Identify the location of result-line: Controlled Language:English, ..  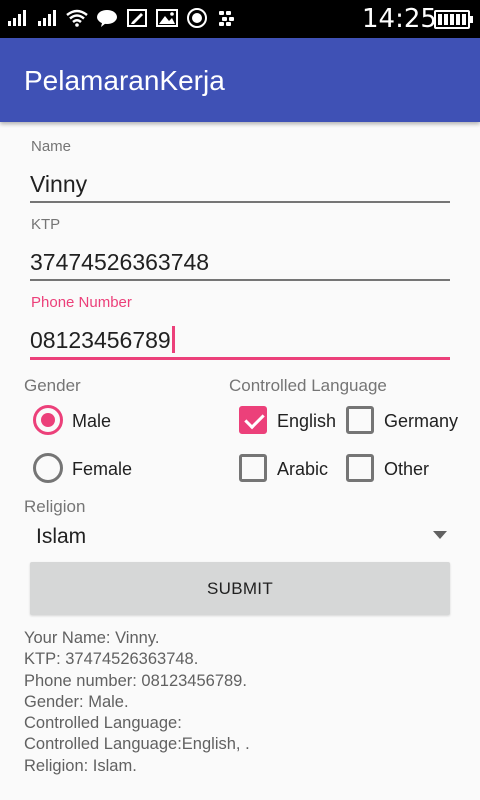
(137, 744).